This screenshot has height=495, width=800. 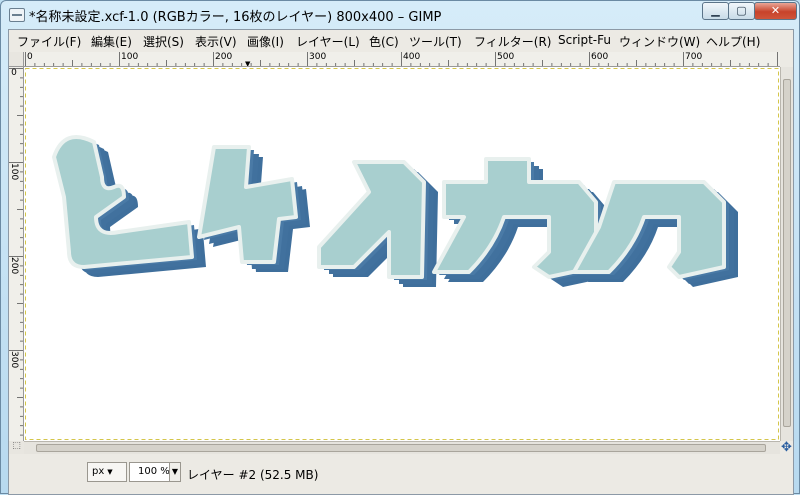 I want to click on close-button: ✕, so click(x=775, y=11).